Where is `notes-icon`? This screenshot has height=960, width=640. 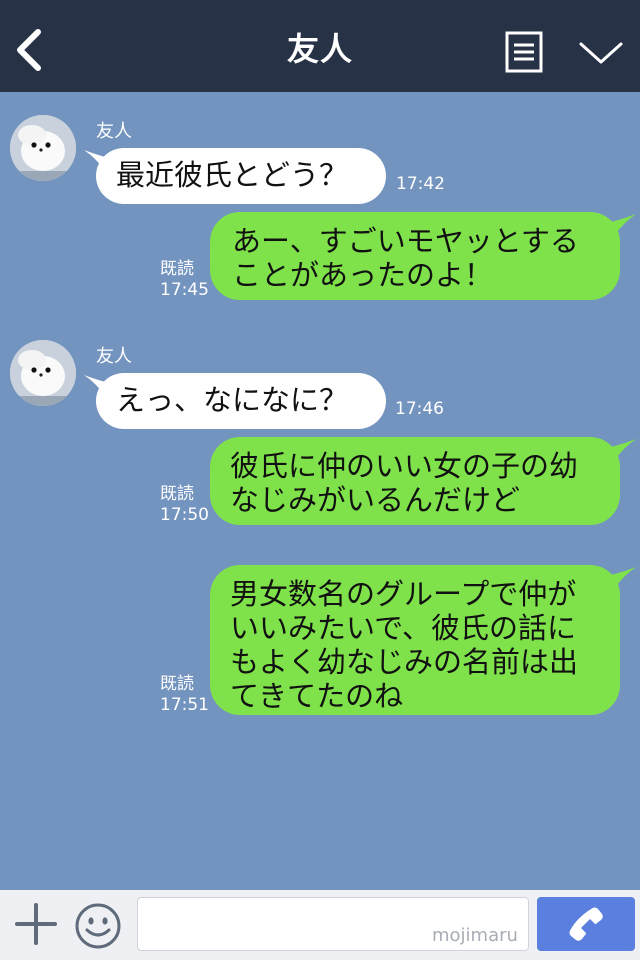 notes-icon is located at coordinates (524, 52).